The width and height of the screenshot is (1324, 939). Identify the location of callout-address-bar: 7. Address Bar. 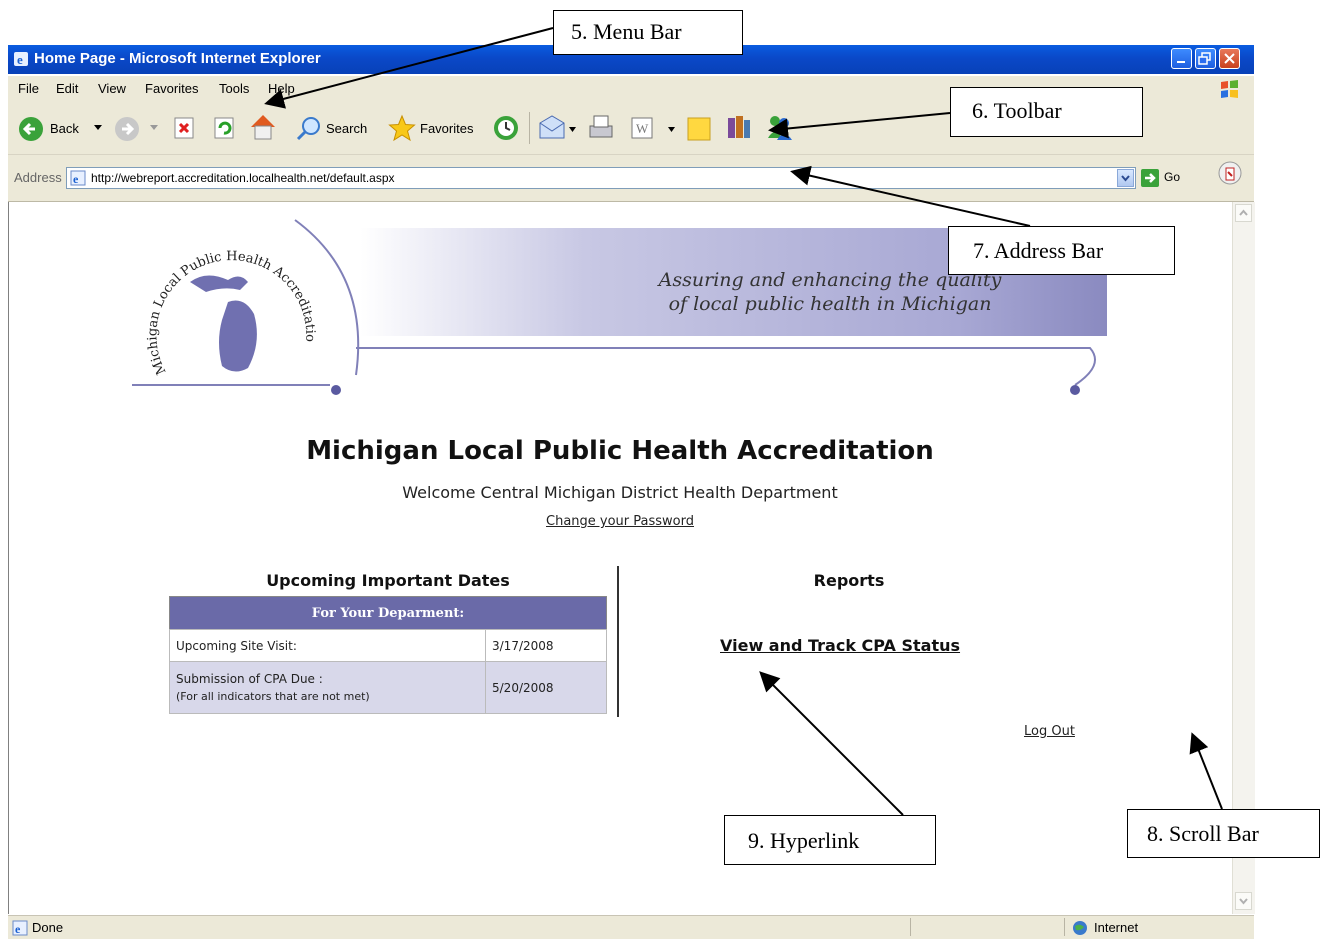
(1061, 250).